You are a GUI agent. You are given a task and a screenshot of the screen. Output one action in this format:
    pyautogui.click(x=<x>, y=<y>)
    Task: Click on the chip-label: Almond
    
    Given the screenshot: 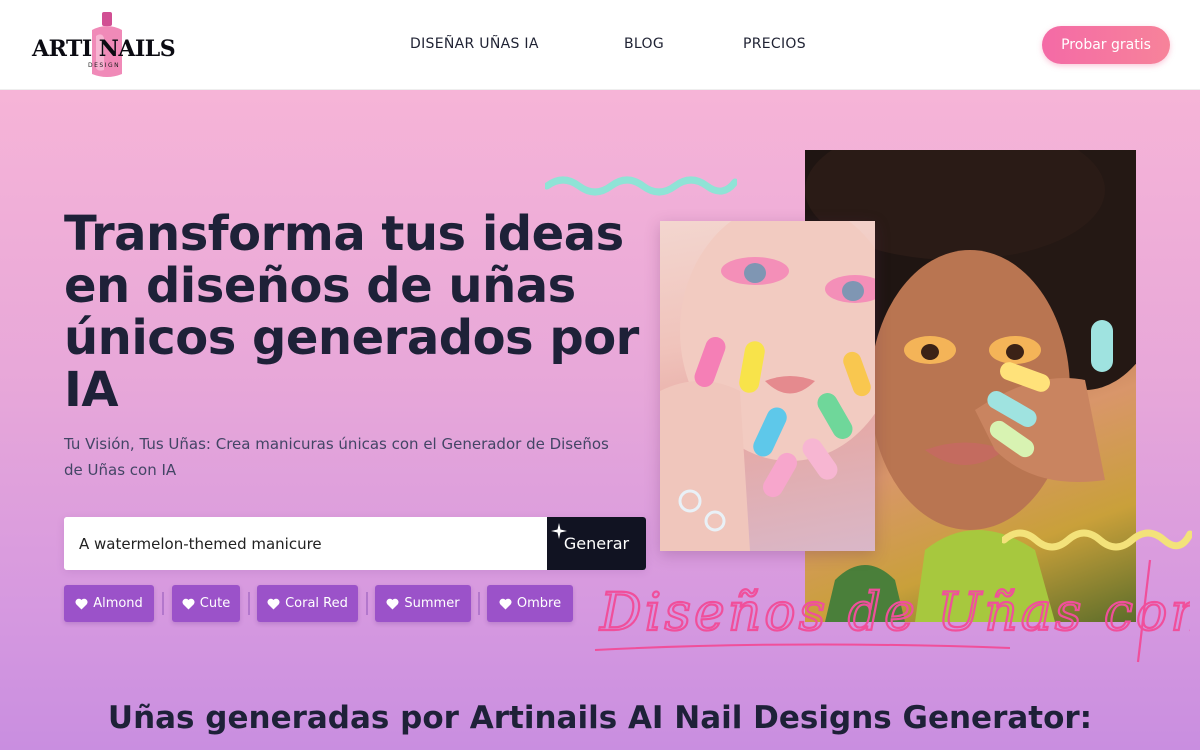 What is the action you would take?
    pyautogui.click(x=118, y=603)
    